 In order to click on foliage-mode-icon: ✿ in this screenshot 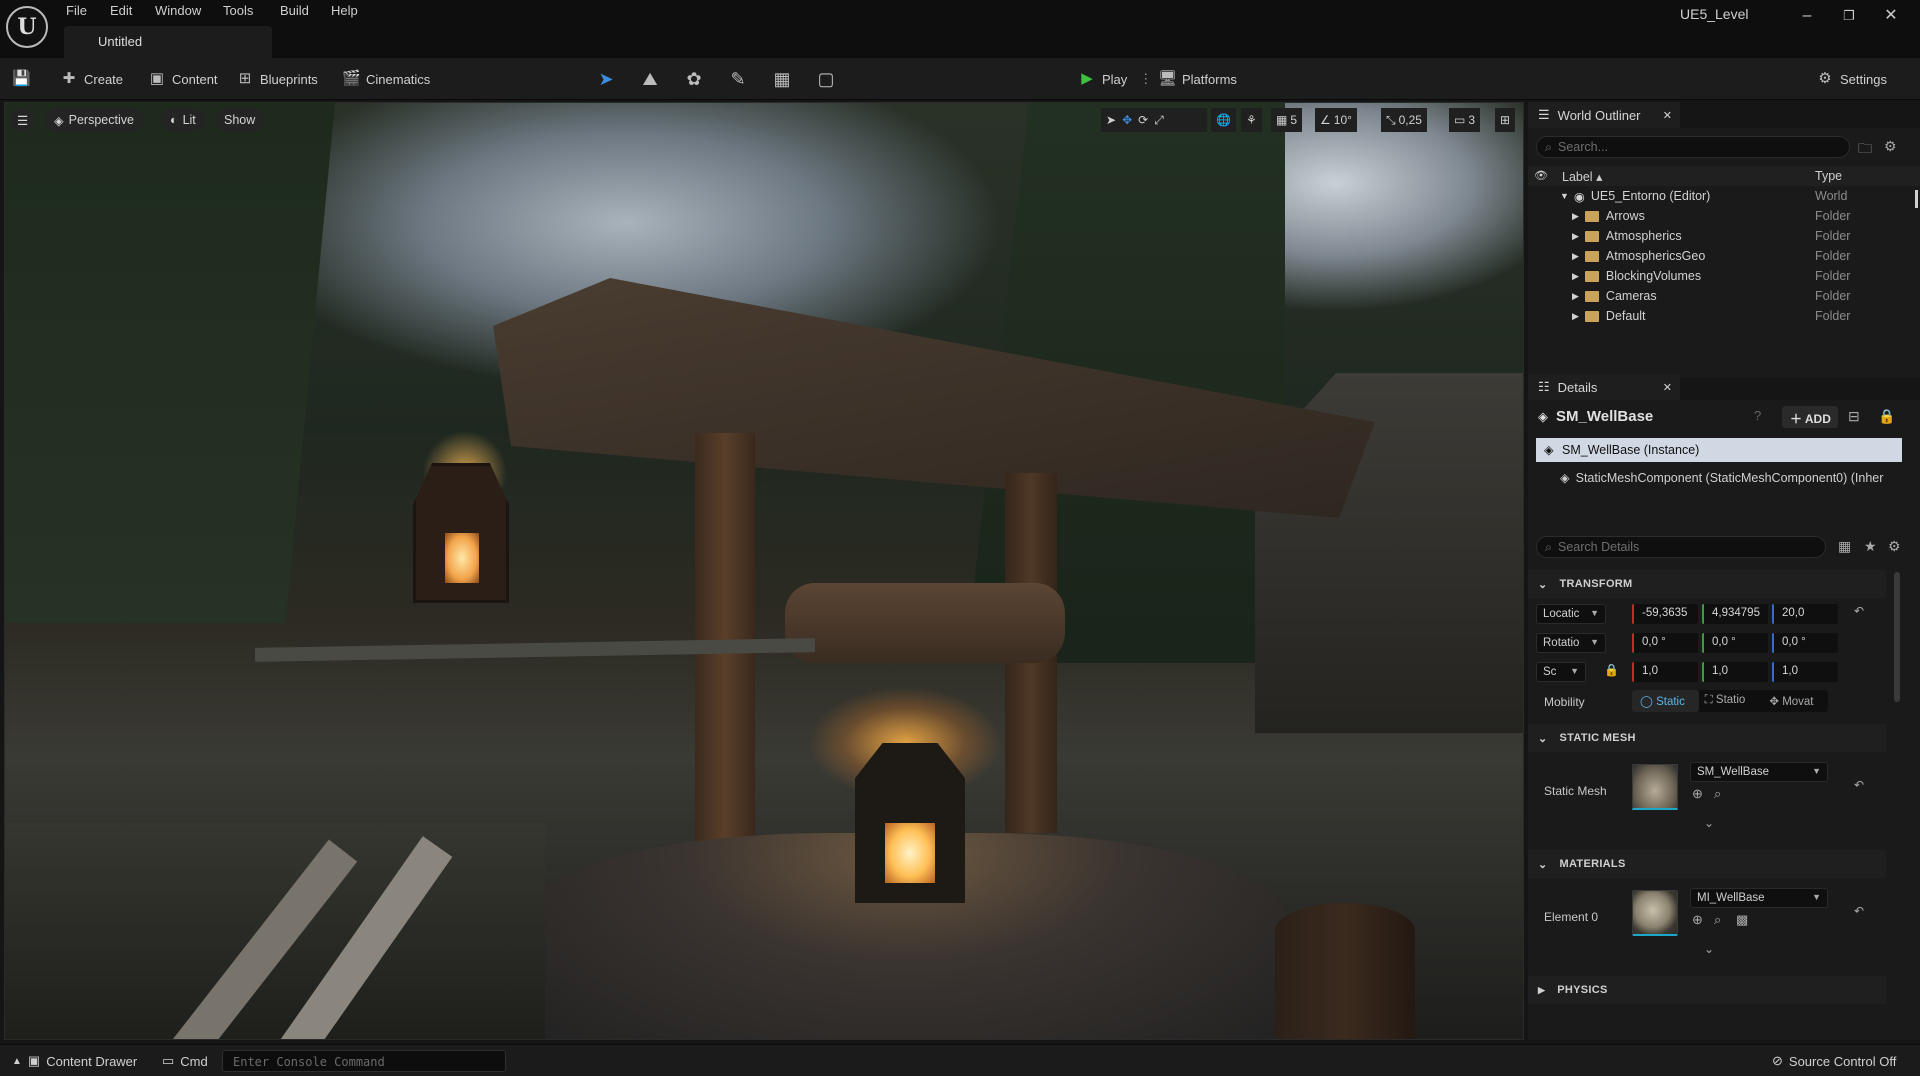, I will do `click(694, 79)`.